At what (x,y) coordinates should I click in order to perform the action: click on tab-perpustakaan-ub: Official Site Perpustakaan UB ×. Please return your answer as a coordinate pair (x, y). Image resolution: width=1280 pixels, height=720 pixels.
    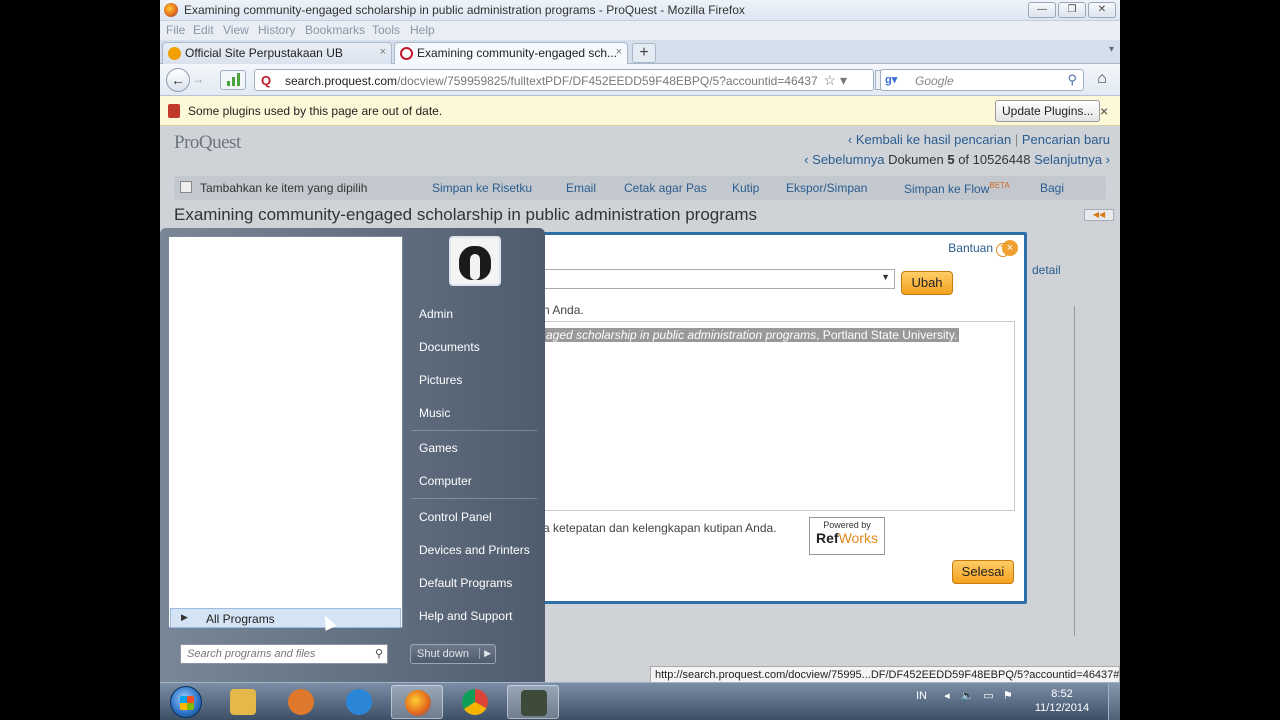
    Looking at the image, I should click on (277, 53).